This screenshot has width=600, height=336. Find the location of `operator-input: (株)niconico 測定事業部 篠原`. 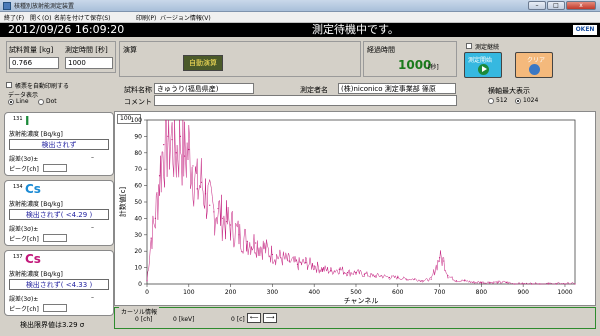

operator-input: (株)niconico 測定事業部 篠原 is located at coordinates (397, 88).